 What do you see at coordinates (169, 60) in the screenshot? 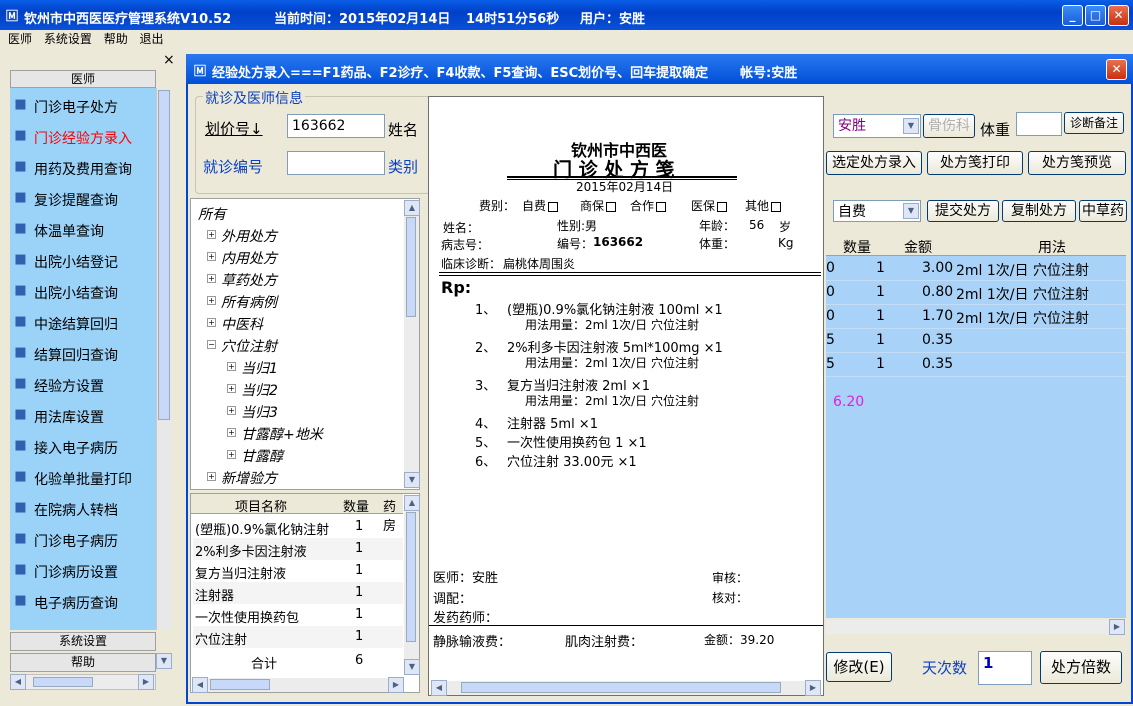
I see `left-panel-close: ×` at bounding box center [169, 60].